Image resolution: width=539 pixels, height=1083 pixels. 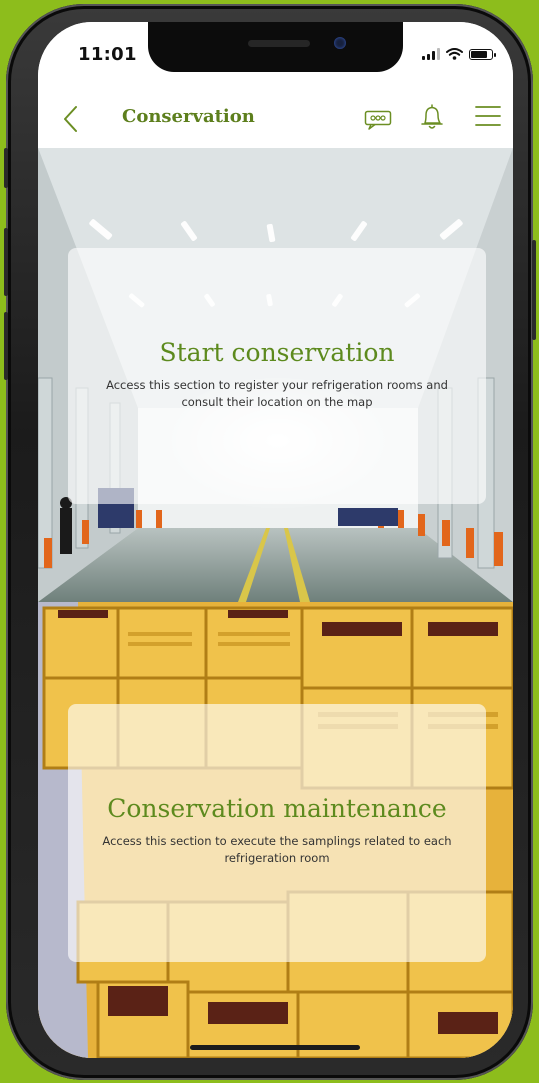 I want to click on notch, so click(x=275, y=47).